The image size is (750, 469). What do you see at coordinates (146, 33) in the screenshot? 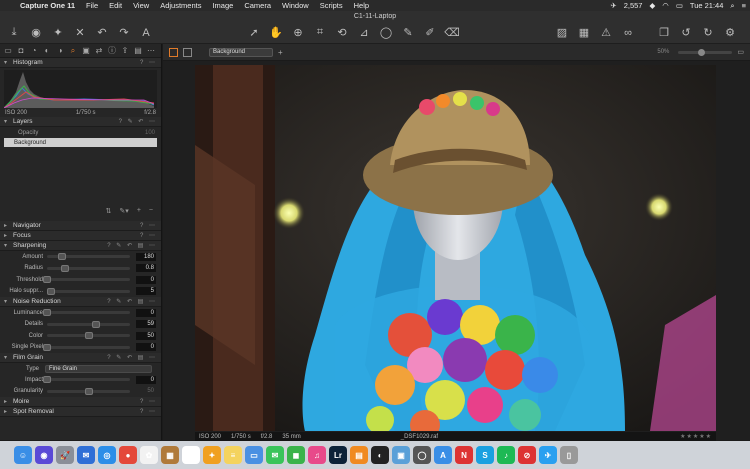
I see `text-icon: A` at bounding box center [146, 33].